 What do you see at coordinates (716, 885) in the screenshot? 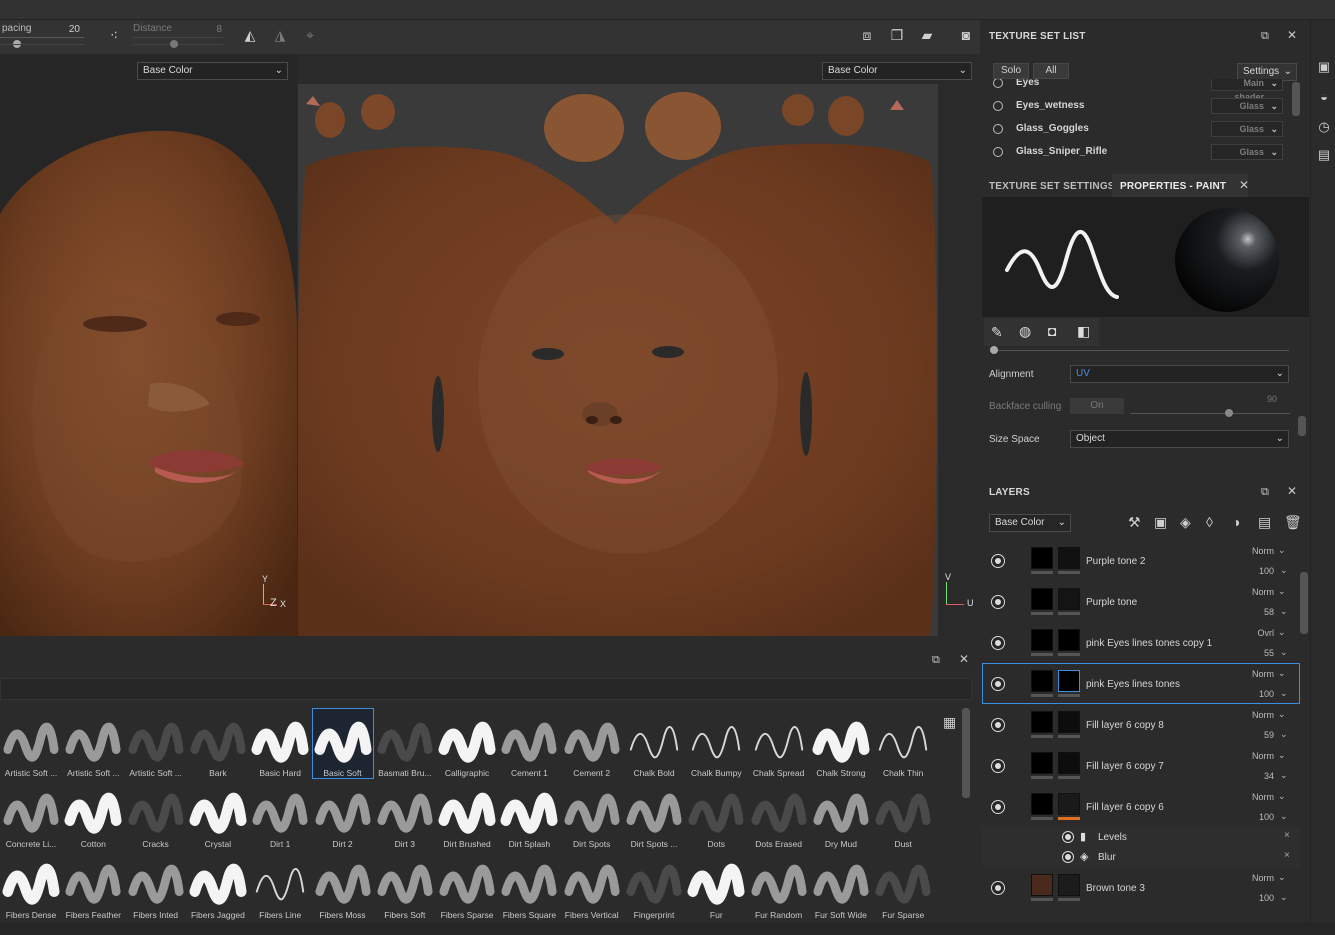
I see `brush-item: Fur` at bounding box center [716, 885].